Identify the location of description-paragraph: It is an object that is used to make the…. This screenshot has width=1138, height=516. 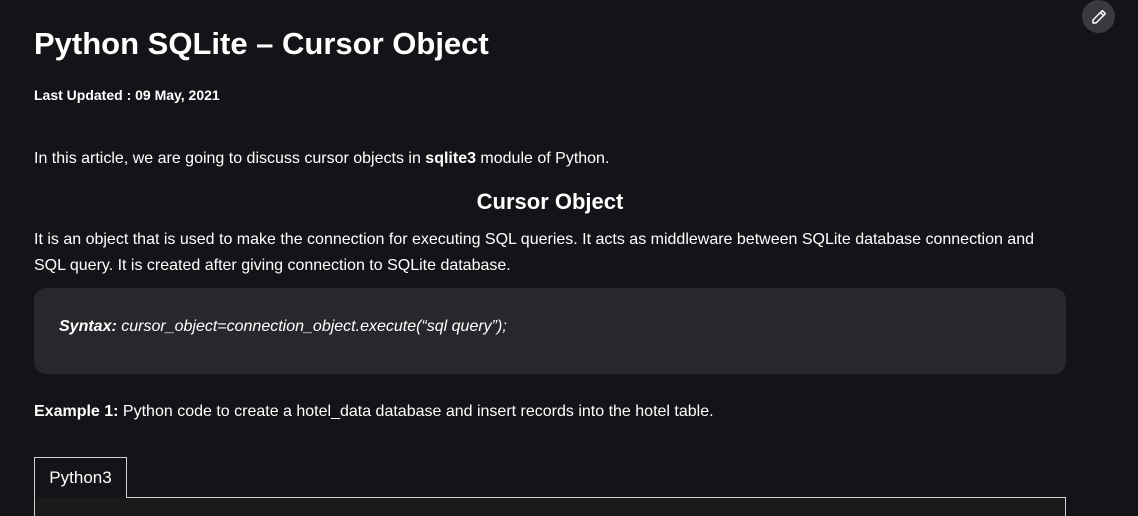
(534, 252).